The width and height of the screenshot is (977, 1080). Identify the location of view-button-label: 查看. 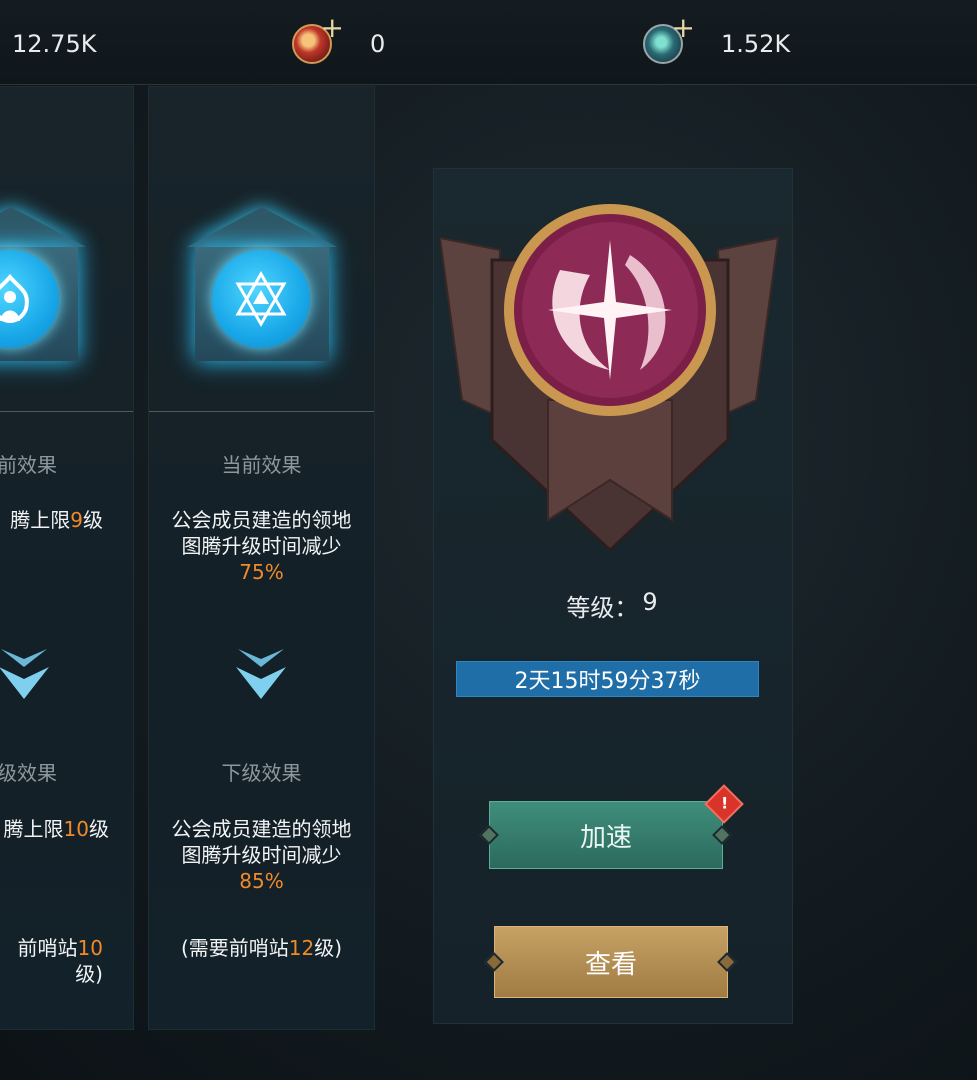
(610, 964).